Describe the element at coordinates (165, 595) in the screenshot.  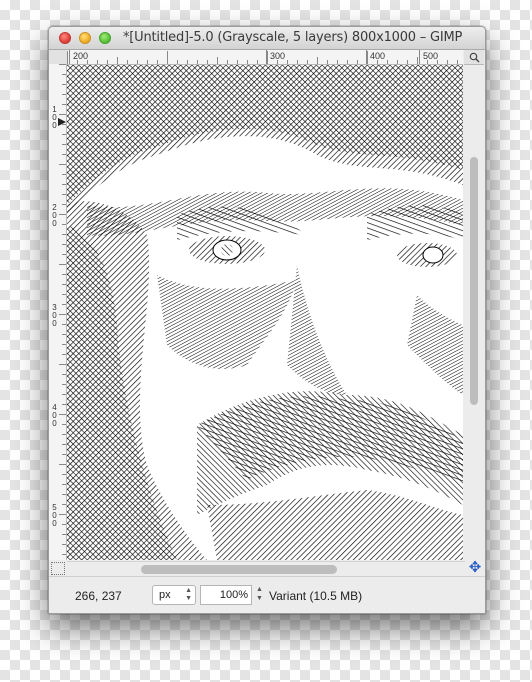
I see `unit-value: px` at that location.